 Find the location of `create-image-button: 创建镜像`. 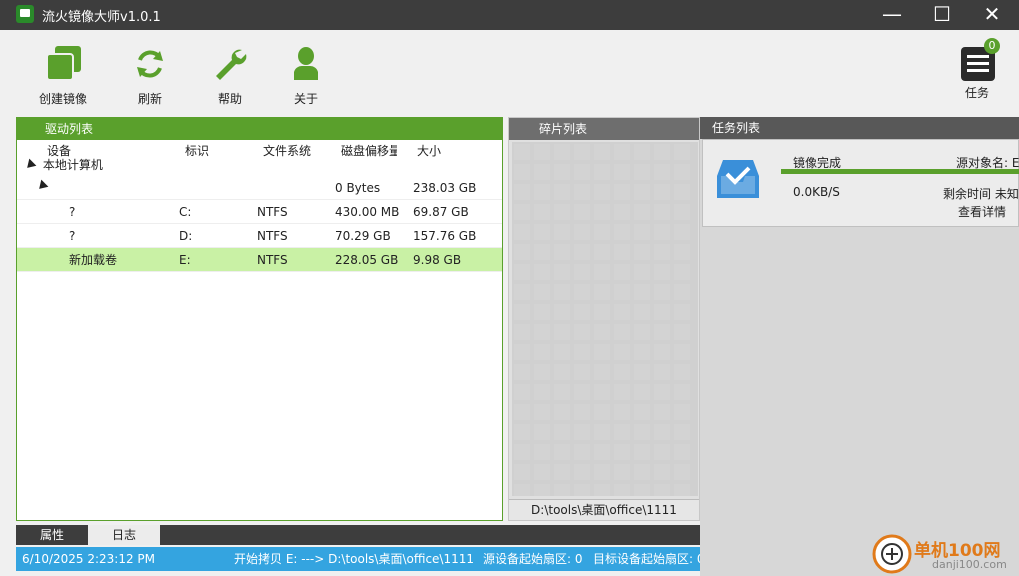

create-image-button: 创建镜像 is located at coordinates (63, 74).